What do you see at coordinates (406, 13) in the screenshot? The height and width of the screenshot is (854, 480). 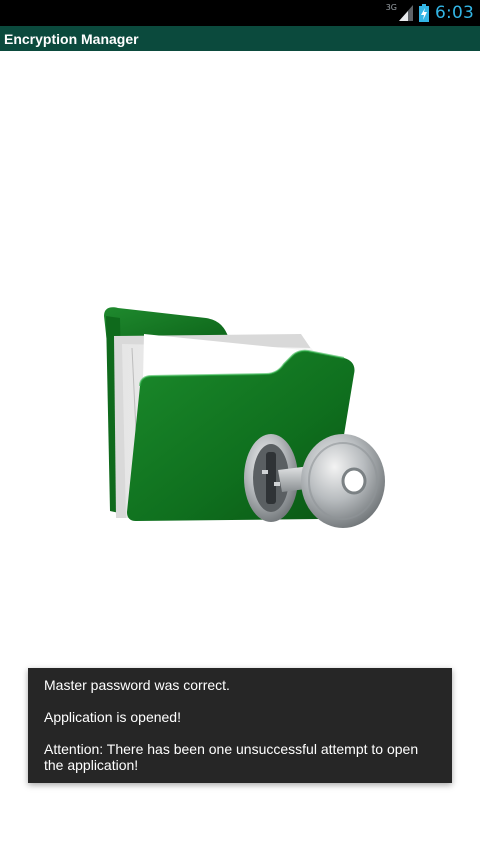 I see `signal-icon` at bounding box center [406, 13].